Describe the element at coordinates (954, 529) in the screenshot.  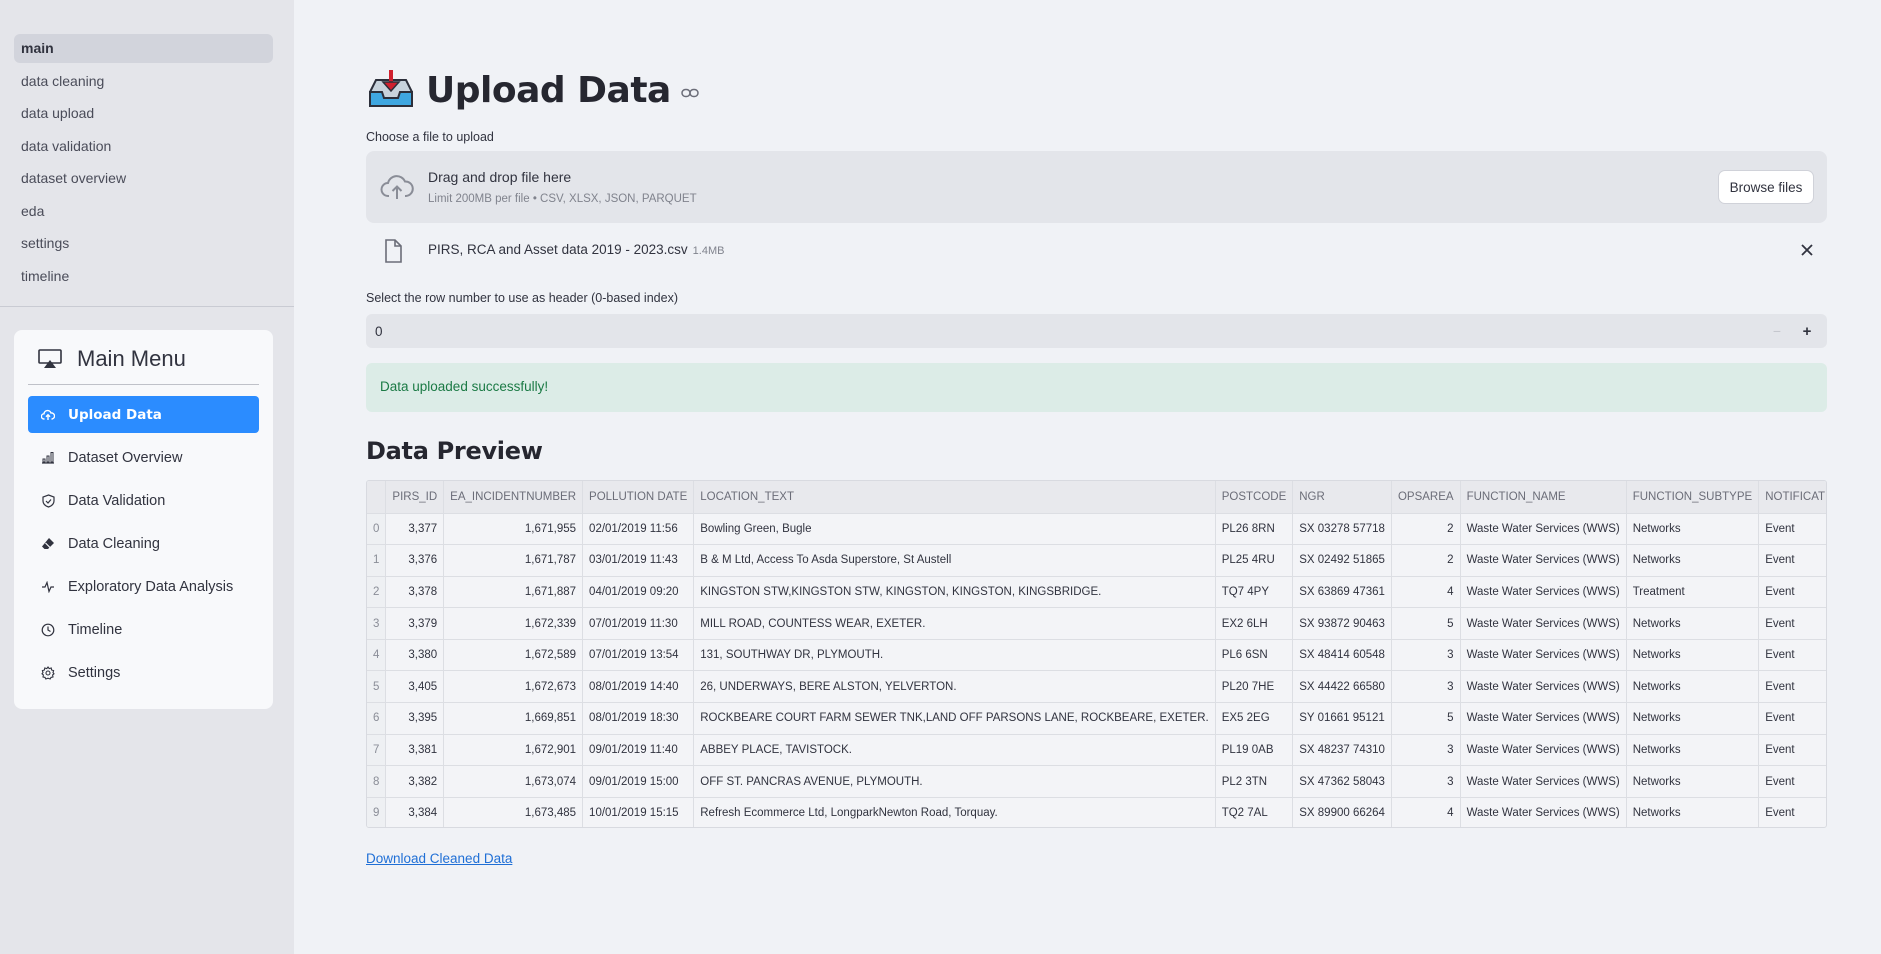
I see `table-cell: Bowling Green, Bugle` at that location.